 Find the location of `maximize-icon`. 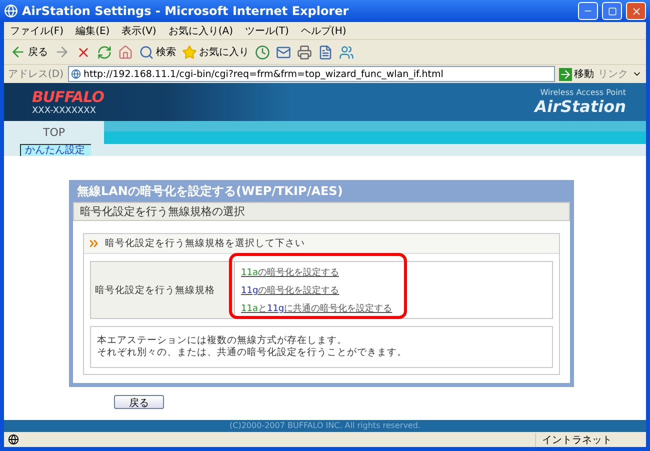

maximize-icon is located at coordinates (612, 11).